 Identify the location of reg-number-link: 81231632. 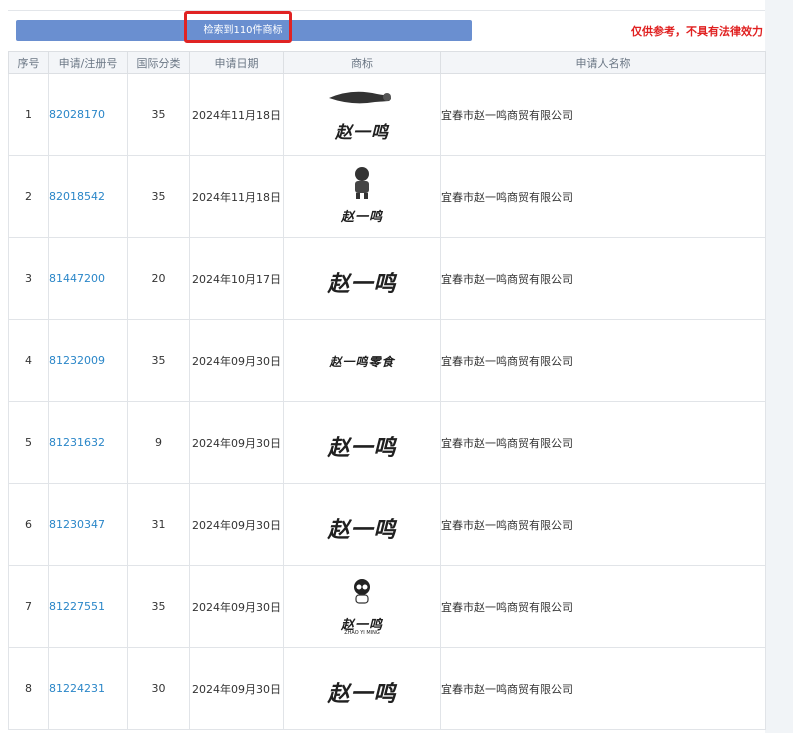
(77, 442).